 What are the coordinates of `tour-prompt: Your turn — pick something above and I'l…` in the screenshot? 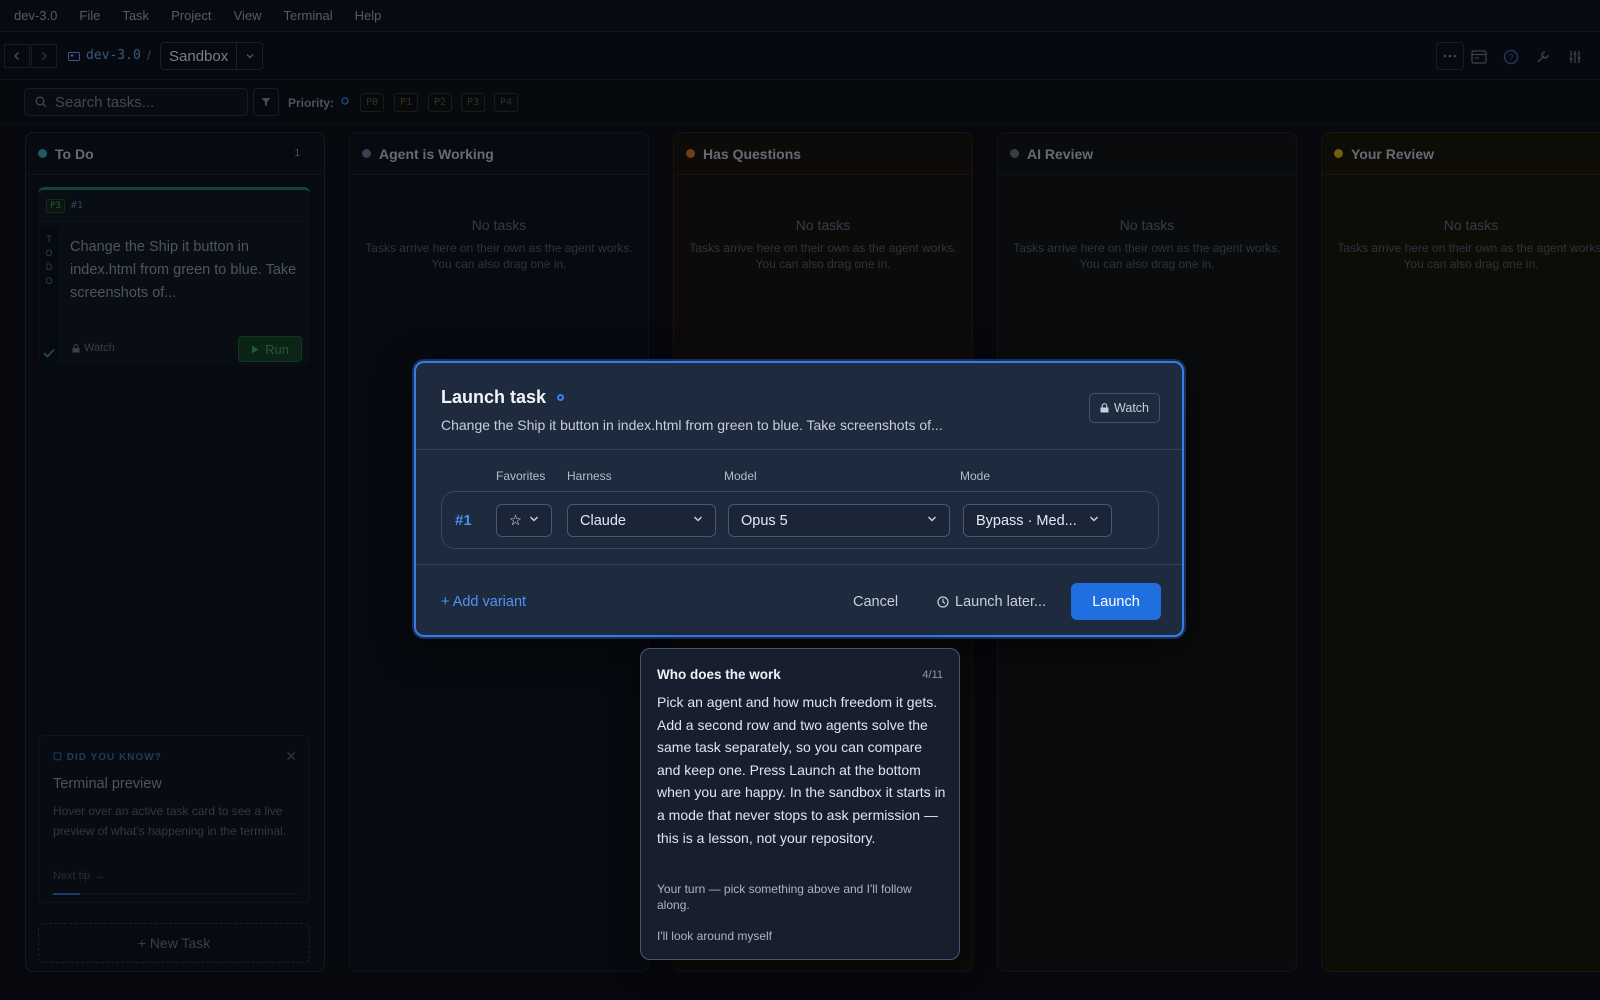 It's located at (784, 897).